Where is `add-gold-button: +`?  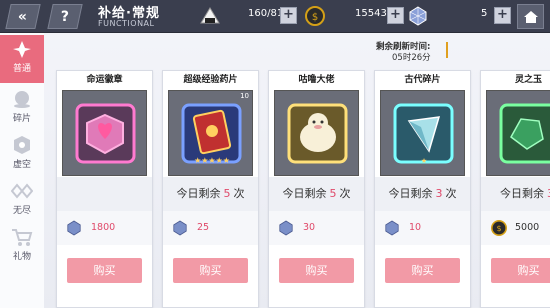 add-gold-button: + is located at coordinates (395, 15).